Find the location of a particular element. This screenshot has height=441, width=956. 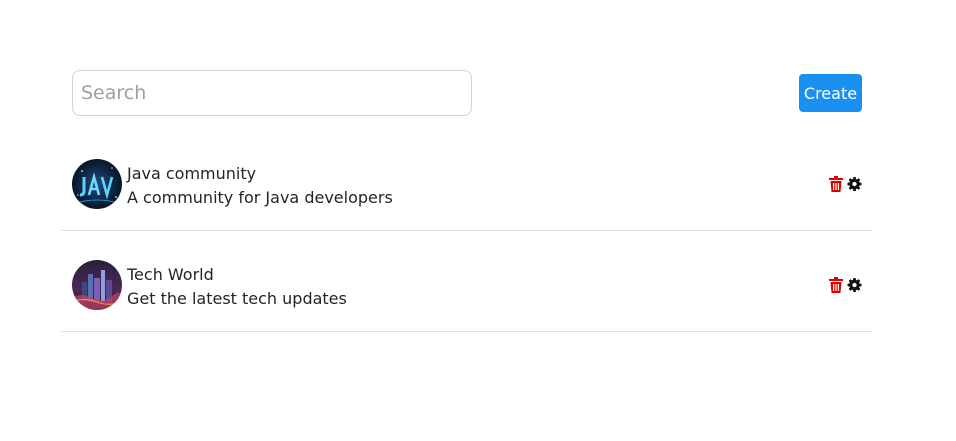

community-description: A community for Java developers is located at coordinates (260, 197).